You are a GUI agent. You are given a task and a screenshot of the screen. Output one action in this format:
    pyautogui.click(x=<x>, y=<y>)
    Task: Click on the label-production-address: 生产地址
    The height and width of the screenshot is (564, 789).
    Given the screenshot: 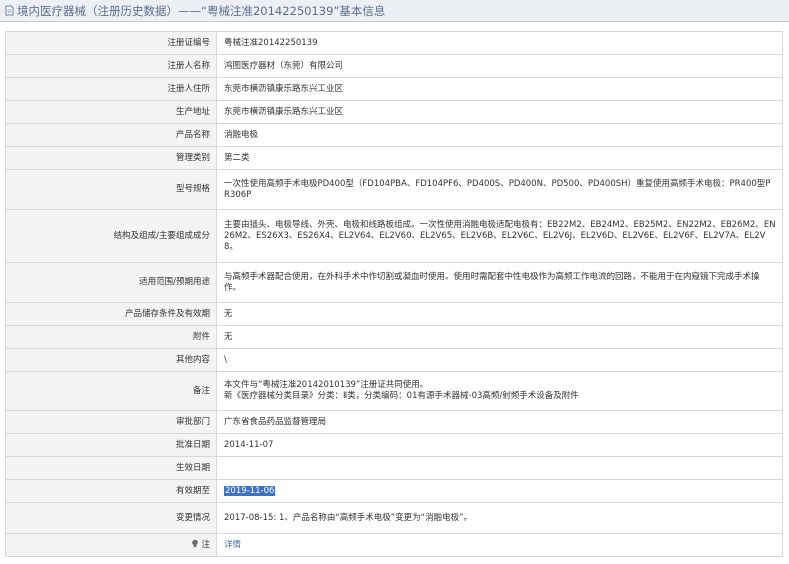 What is the action you would take?
    pyautogui.click(x=111, y=112)
    